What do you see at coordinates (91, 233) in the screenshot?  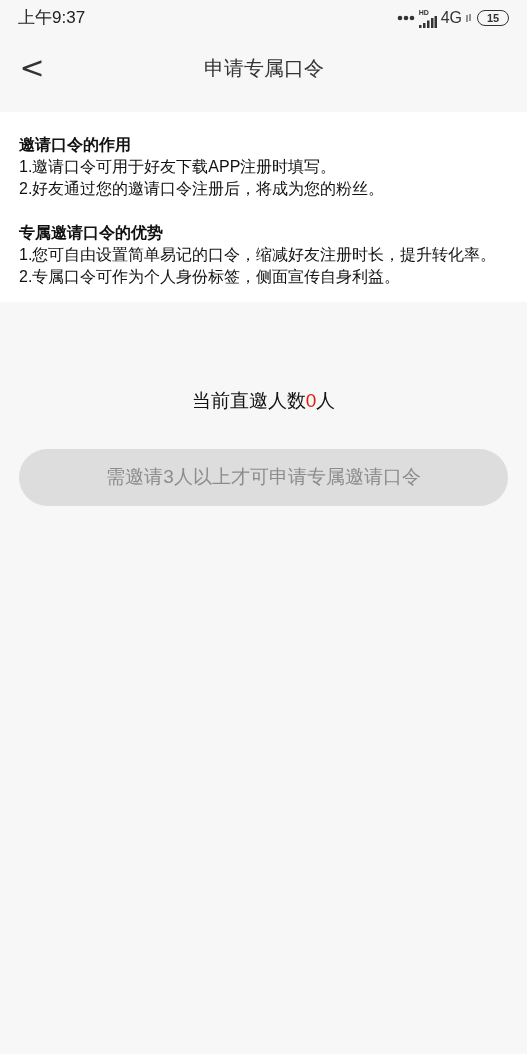 I see `section-heading: 专属邀请口令的优势` at bounding box center [91, 233].